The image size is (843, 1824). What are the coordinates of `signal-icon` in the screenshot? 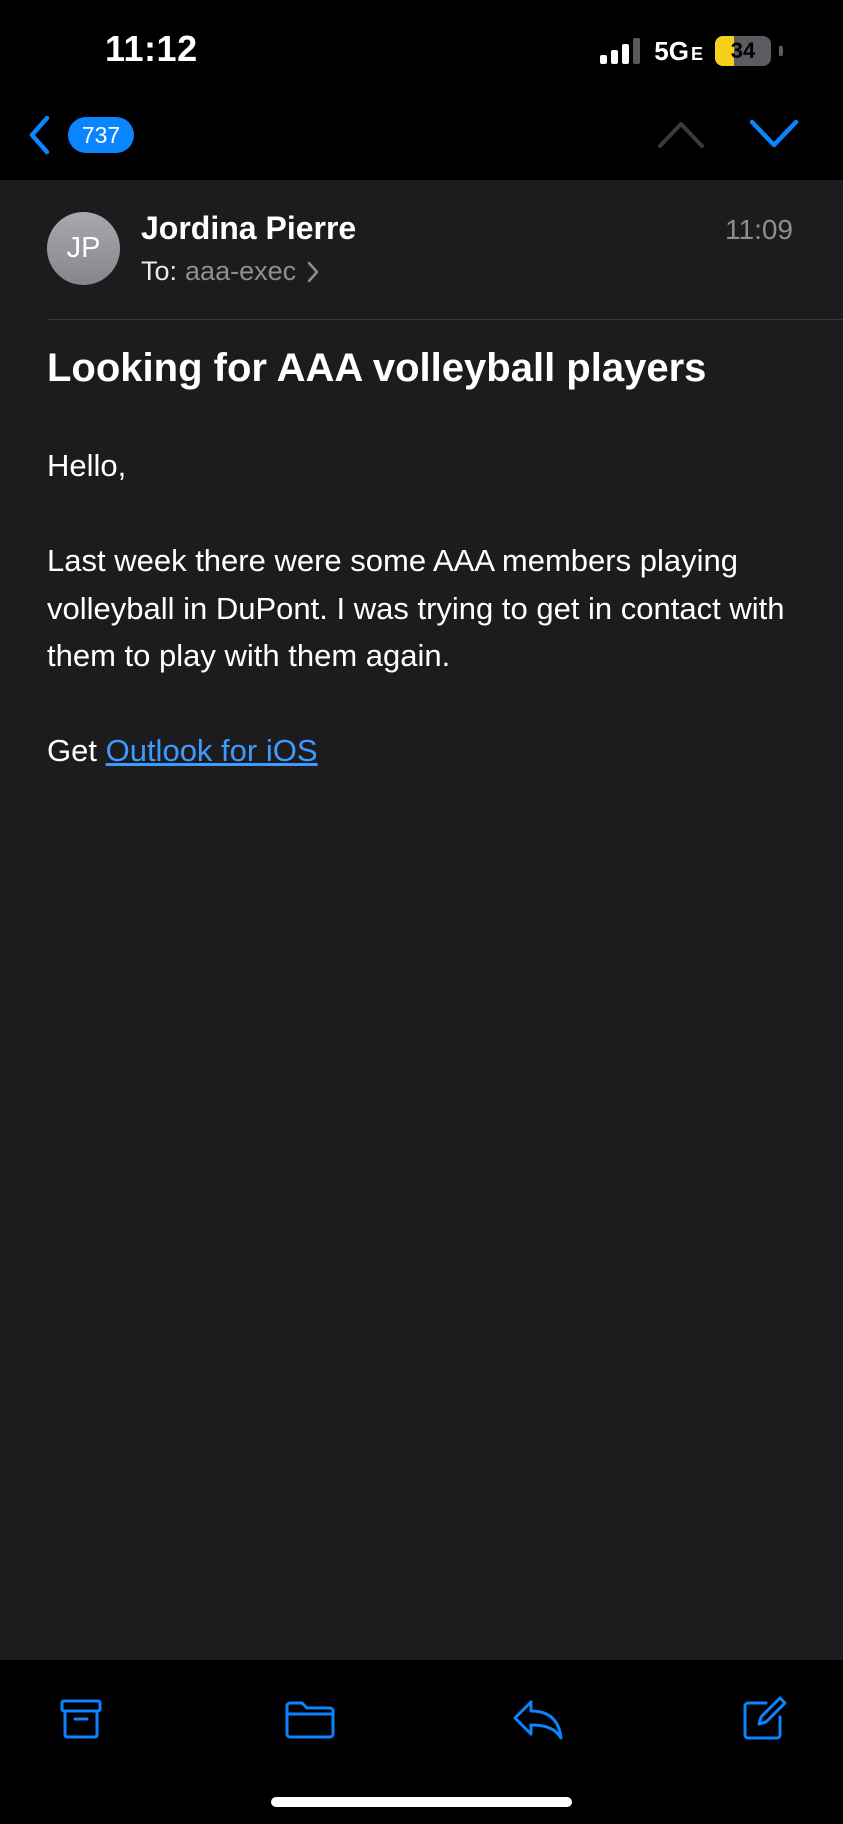 It's located at (620, 51).